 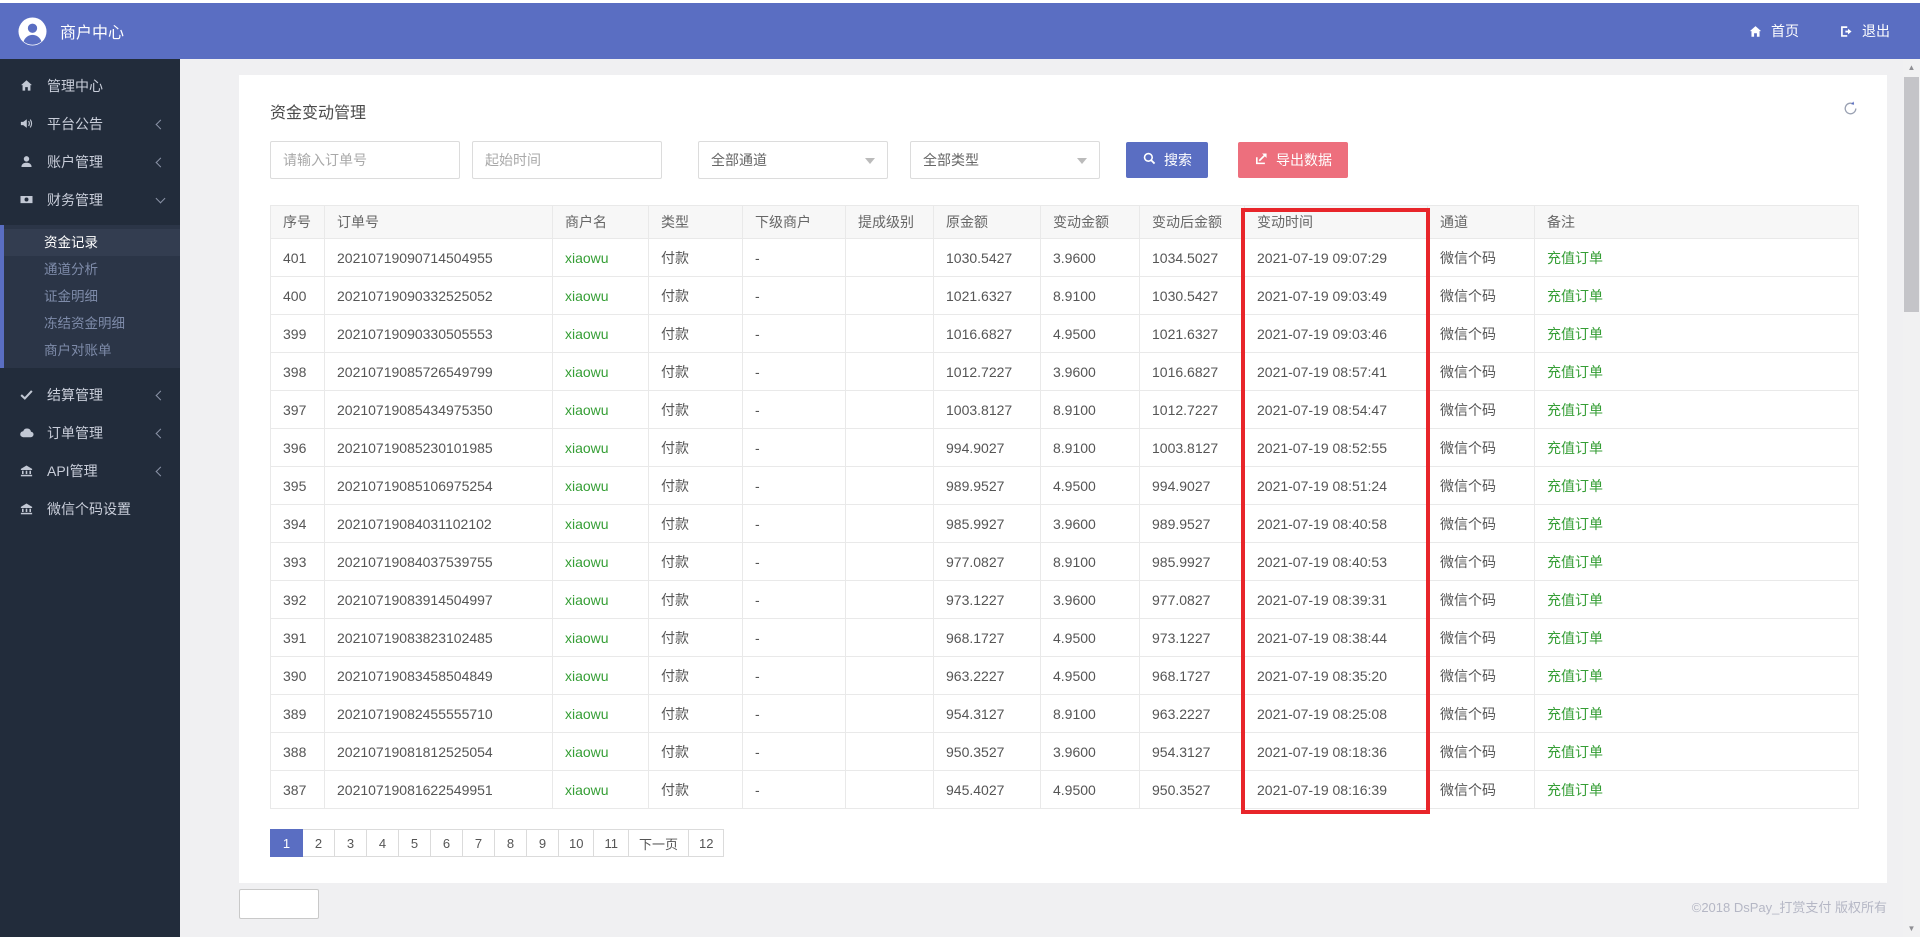 What do you see at coordinates (611, 843) in the screenshot?
I see `page-button-11: 11` at bounding box center [611, 843].